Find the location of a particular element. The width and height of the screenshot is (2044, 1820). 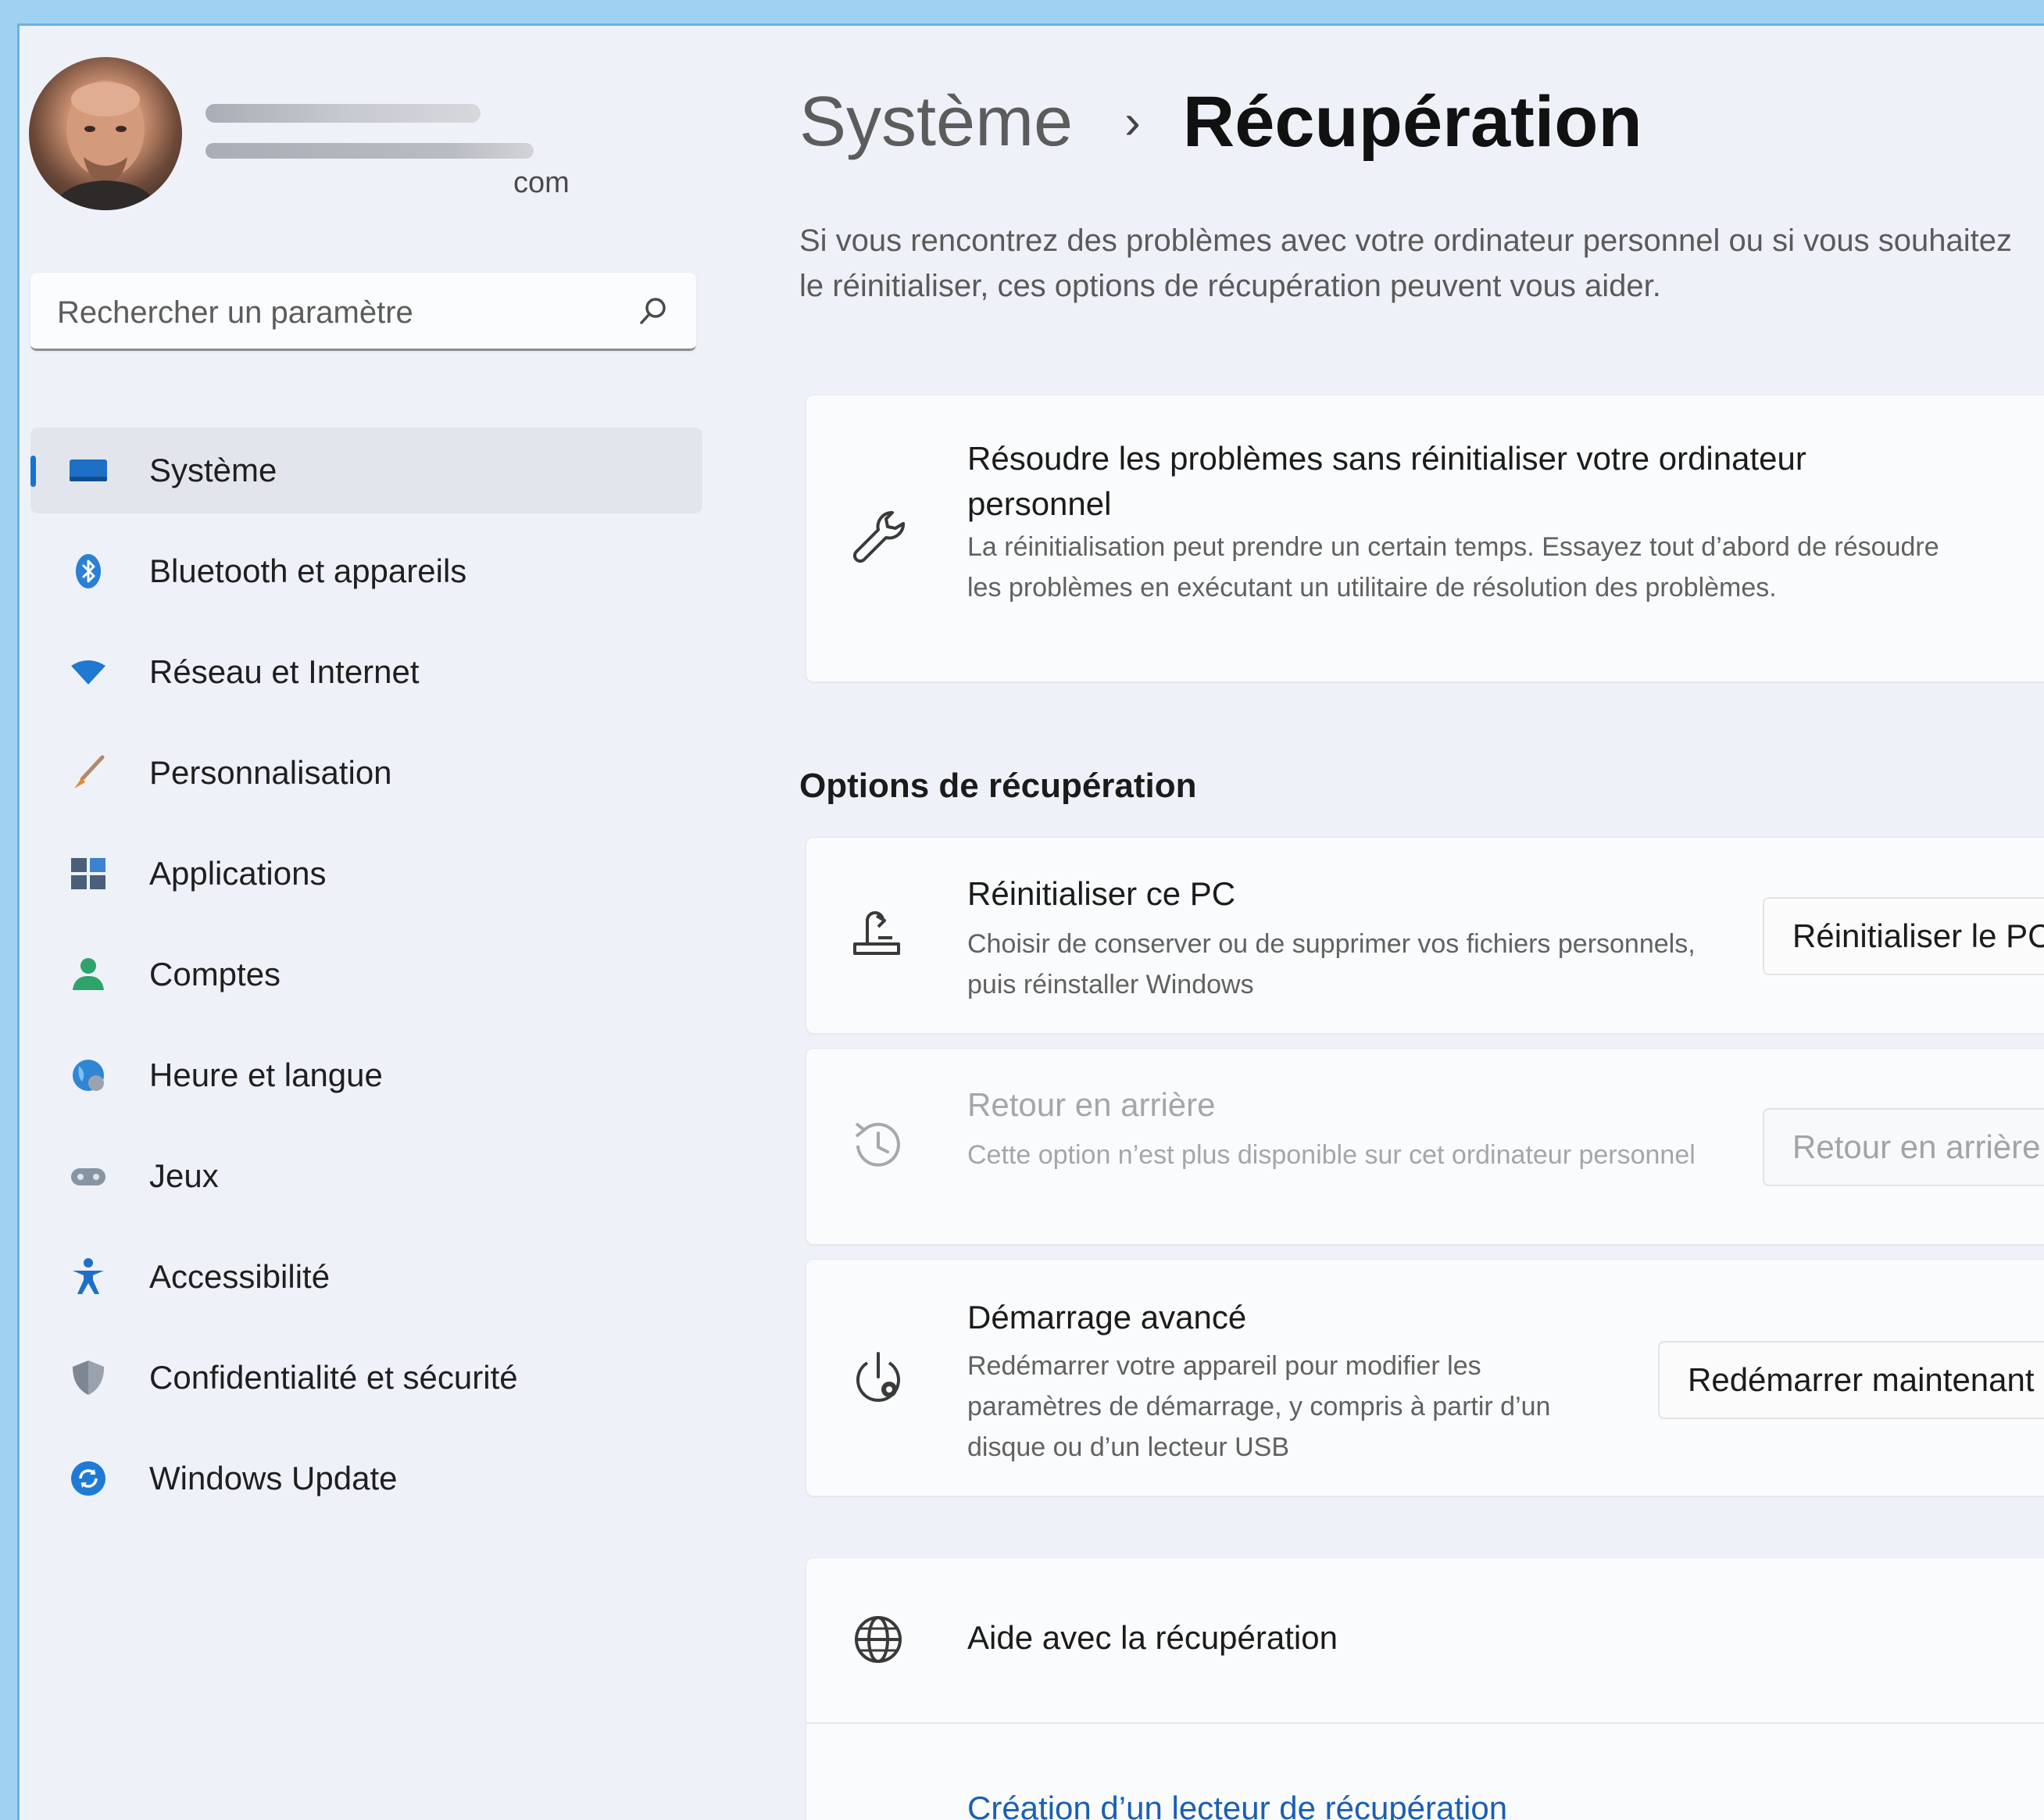

sidebar-item-bluetooth: Bluetooth et appareils is located at coordinates (366, 571).